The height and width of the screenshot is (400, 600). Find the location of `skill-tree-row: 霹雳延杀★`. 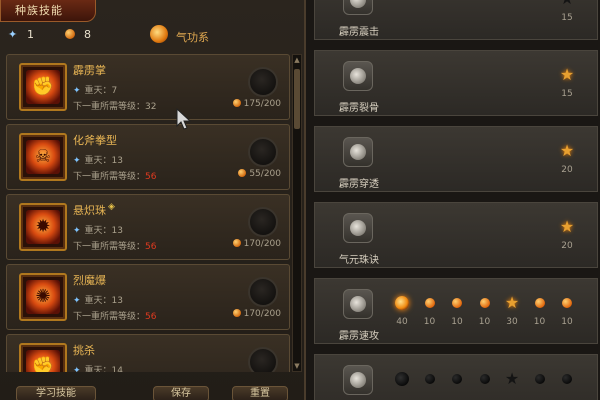

skill-tree-row: 霹雳延杀★ is located at coordinates (456, 377).